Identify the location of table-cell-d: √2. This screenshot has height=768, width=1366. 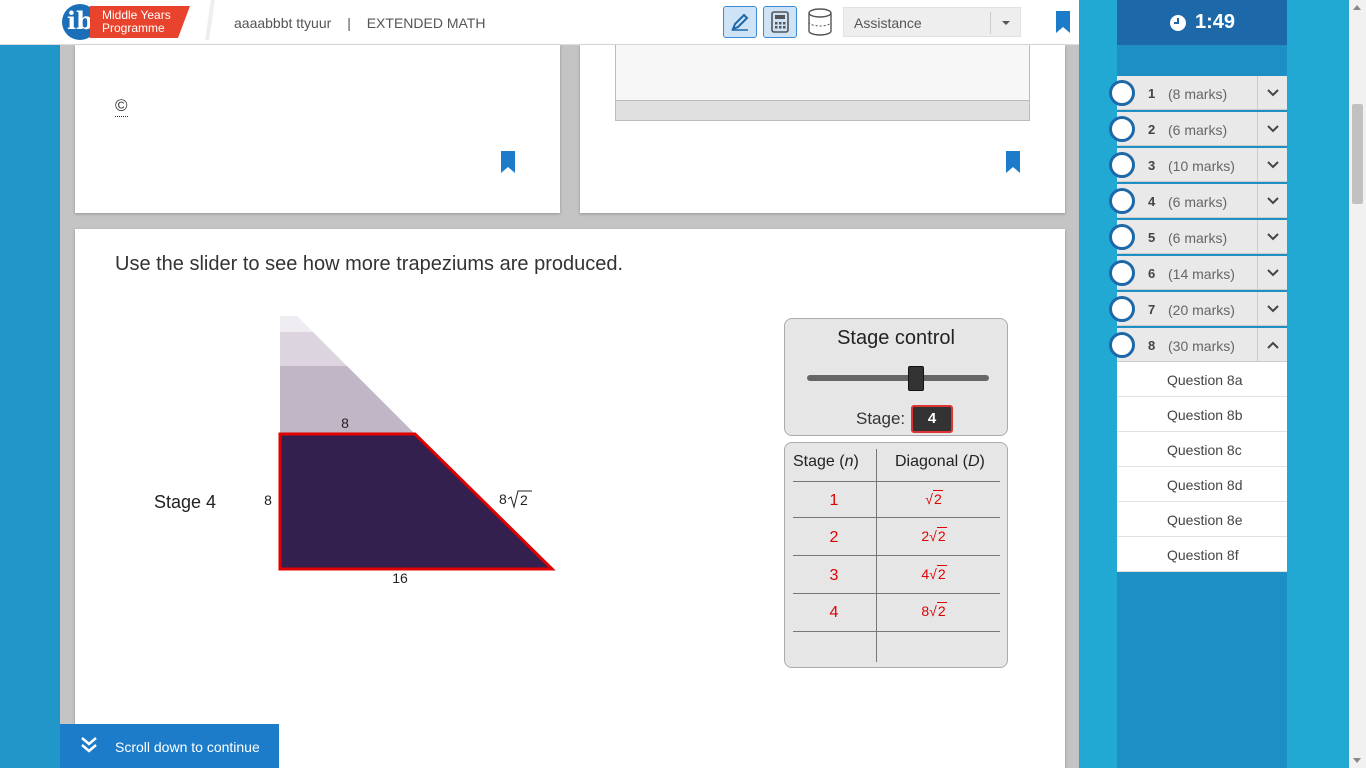
(934, 498).